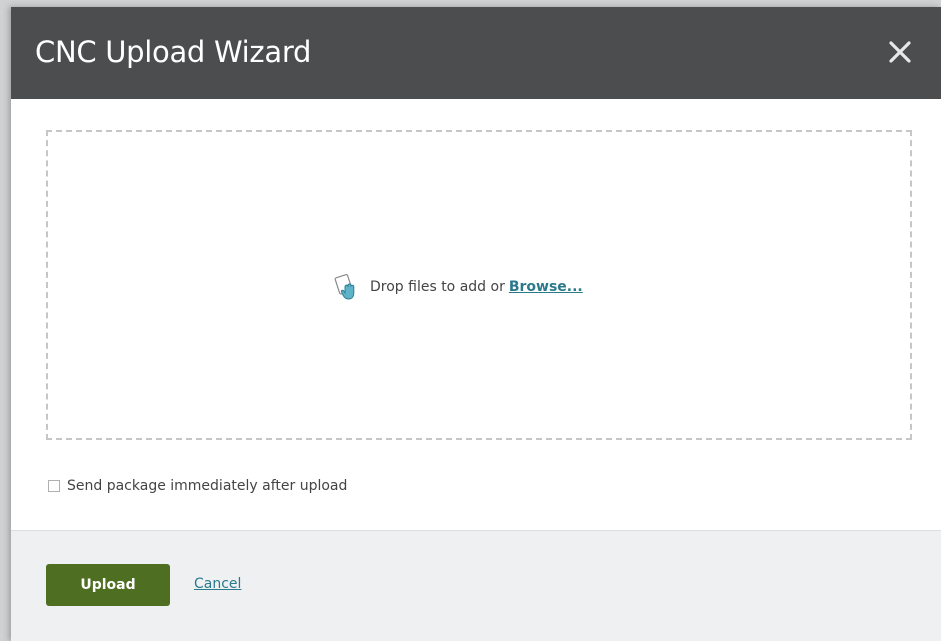 The height and width of the screenshot is (641, 941). What do you see at coordinates (108, 585) in the screenshot?
I see `upload-button: Upload` at bounding box center [108, 585].